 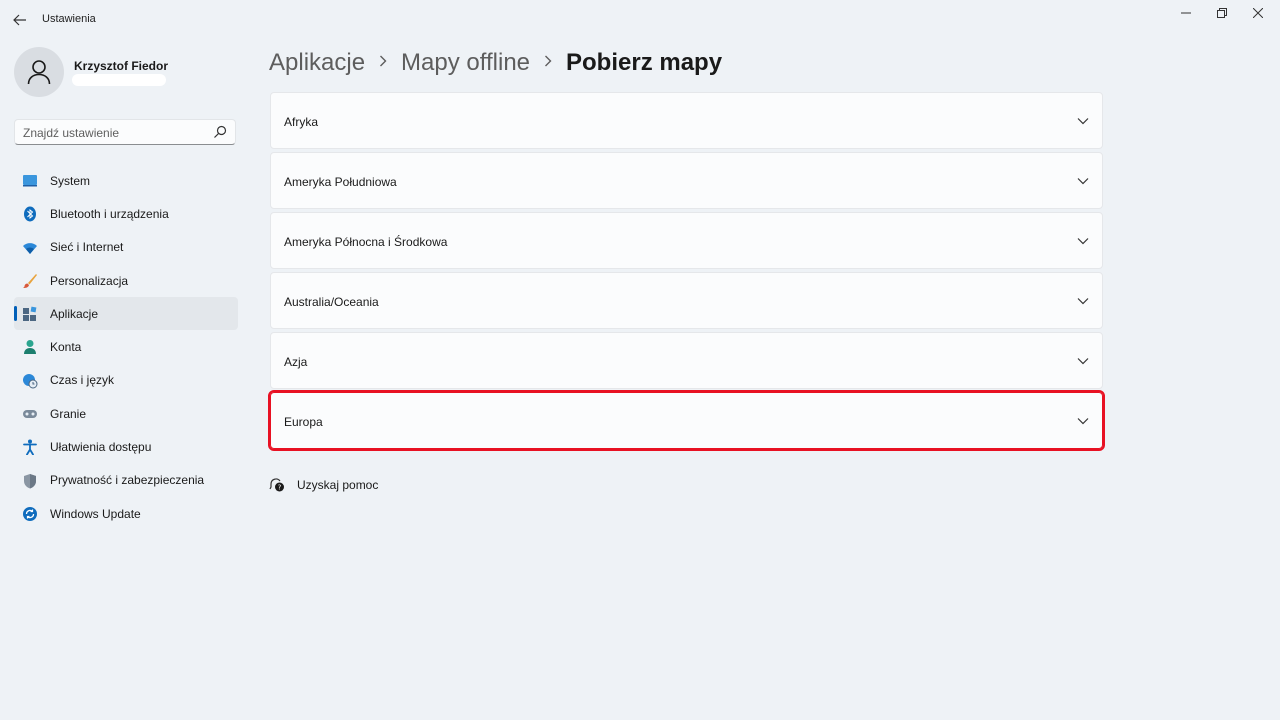 I want to click on sidebar-item-time-language: Czas i język, so click(x=126, y=380).